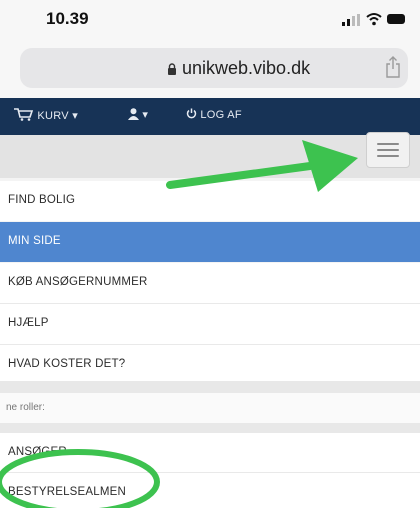 The height and width of the screenshot is (508, 420). I want to click on user-menu: ▾, so click(138, 114).